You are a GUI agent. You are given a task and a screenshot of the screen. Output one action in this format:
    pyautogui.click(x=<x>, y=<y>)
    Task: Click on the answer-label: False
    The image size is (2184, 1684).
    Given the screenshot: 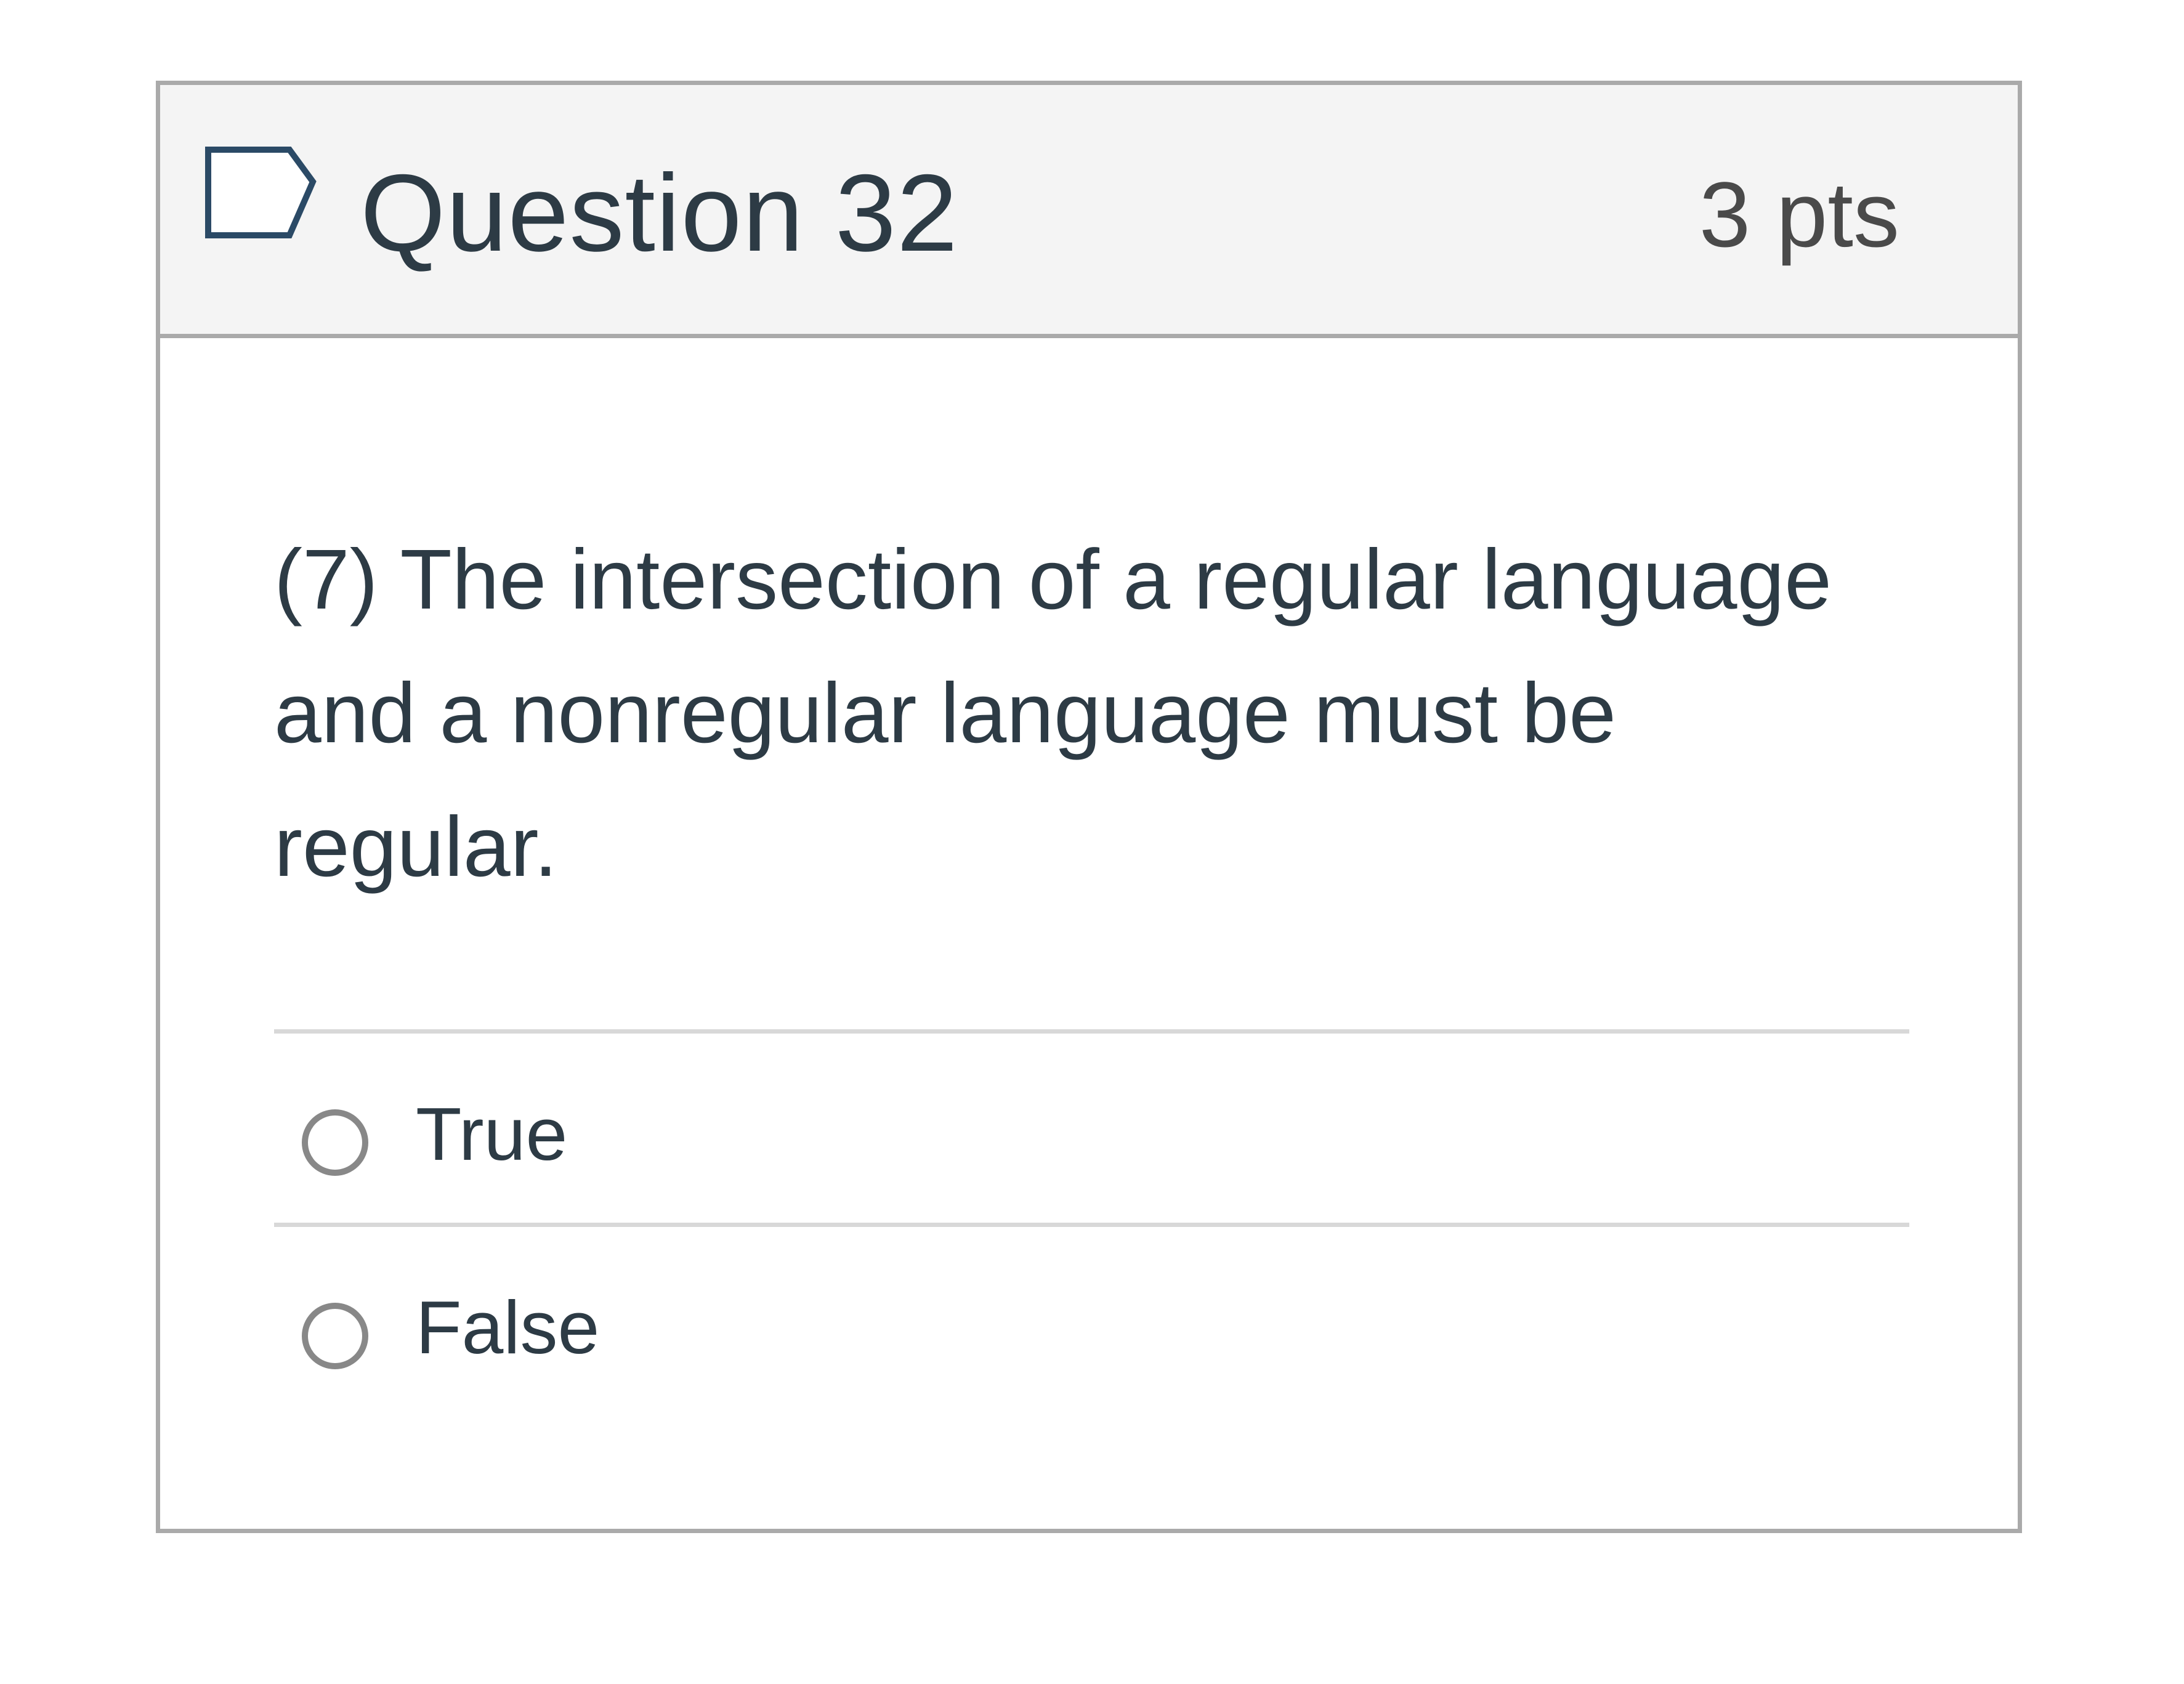 What is the action you would take?
    pyautogui.click(x=508, y=1327)
    